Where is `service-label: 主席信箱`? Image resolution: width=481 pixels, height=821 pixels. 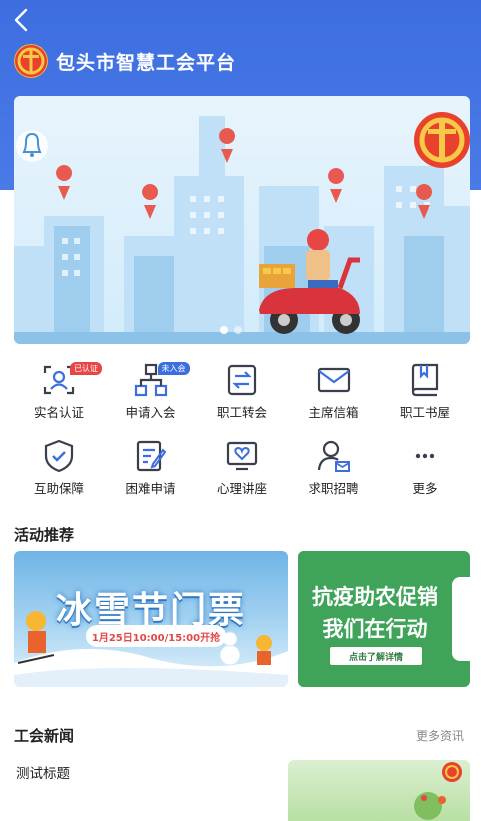 service-label: 主席信箱 is located at coordinates (333, 412).